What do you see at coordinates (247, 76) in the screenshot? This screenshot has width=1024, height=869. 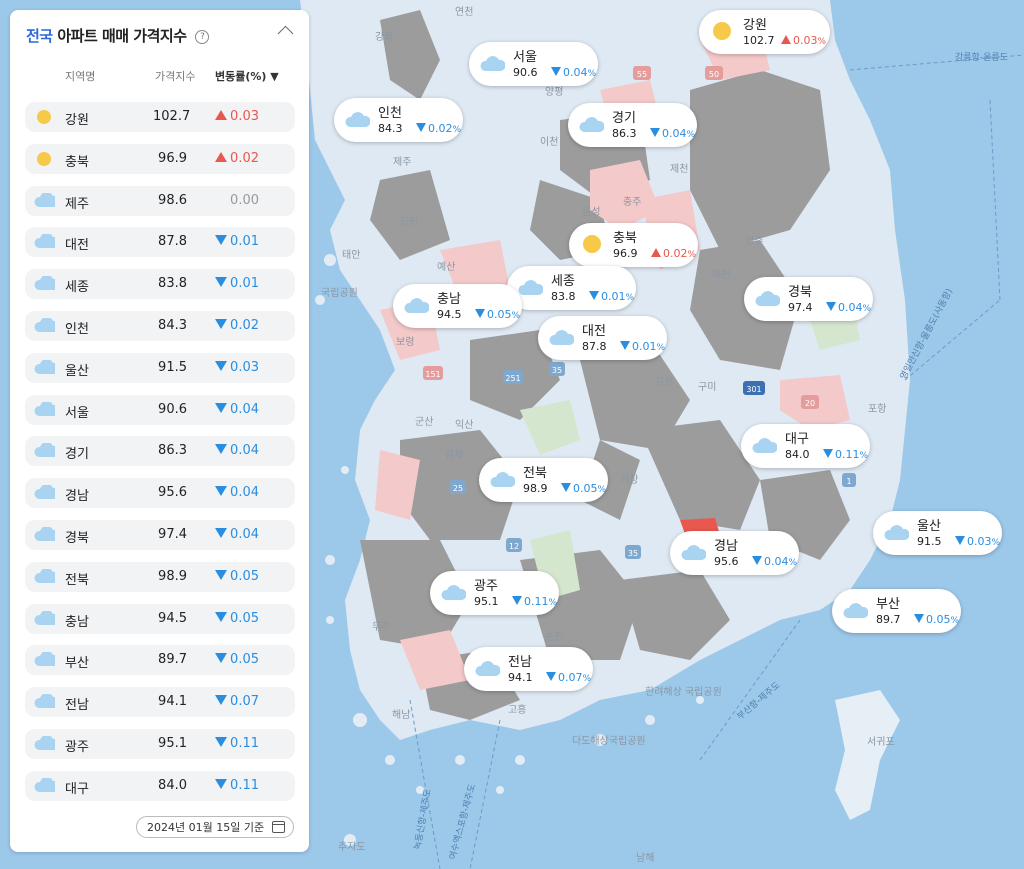 I see `column-change-sort: 변동률(%) ▼` at bounding box center [247, 76].